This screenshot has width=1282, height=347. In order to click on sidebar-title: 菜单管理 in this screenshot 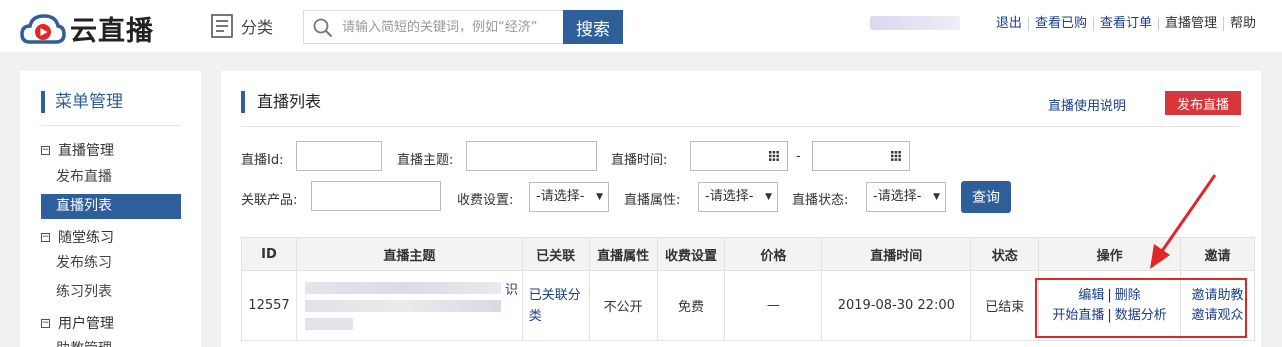, I will do `click(82, 102)`.